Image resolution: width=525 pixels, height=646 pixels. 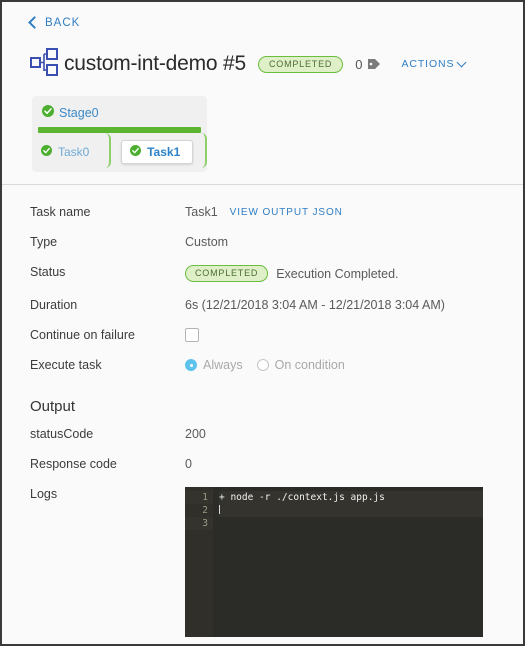 I want to click on radio-label: On condition, so click(x=309, y=365).